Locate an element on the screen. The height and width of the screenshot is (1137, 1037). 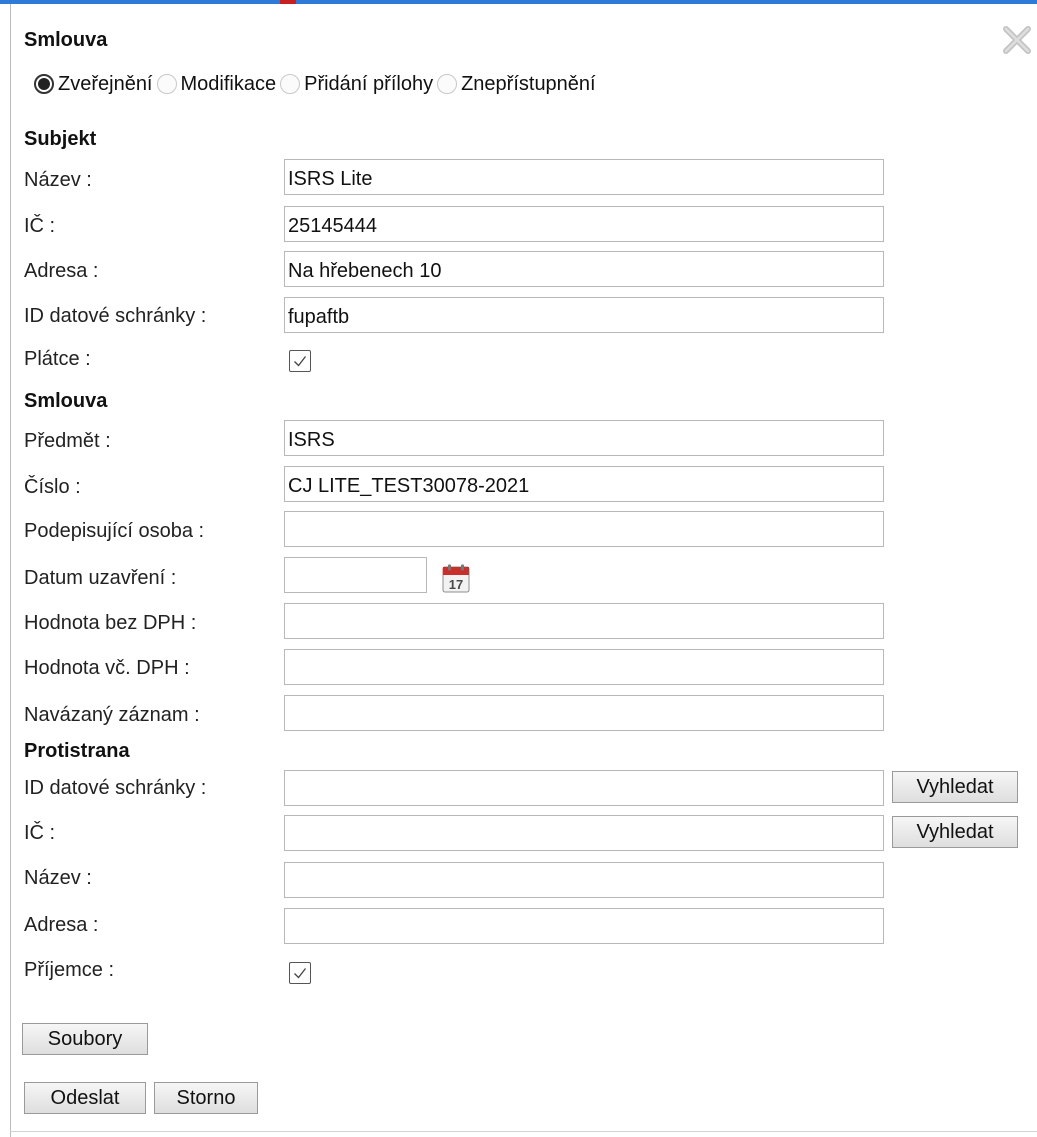
prijemce-label: Příjemce : is located at coordinates (69, 970).